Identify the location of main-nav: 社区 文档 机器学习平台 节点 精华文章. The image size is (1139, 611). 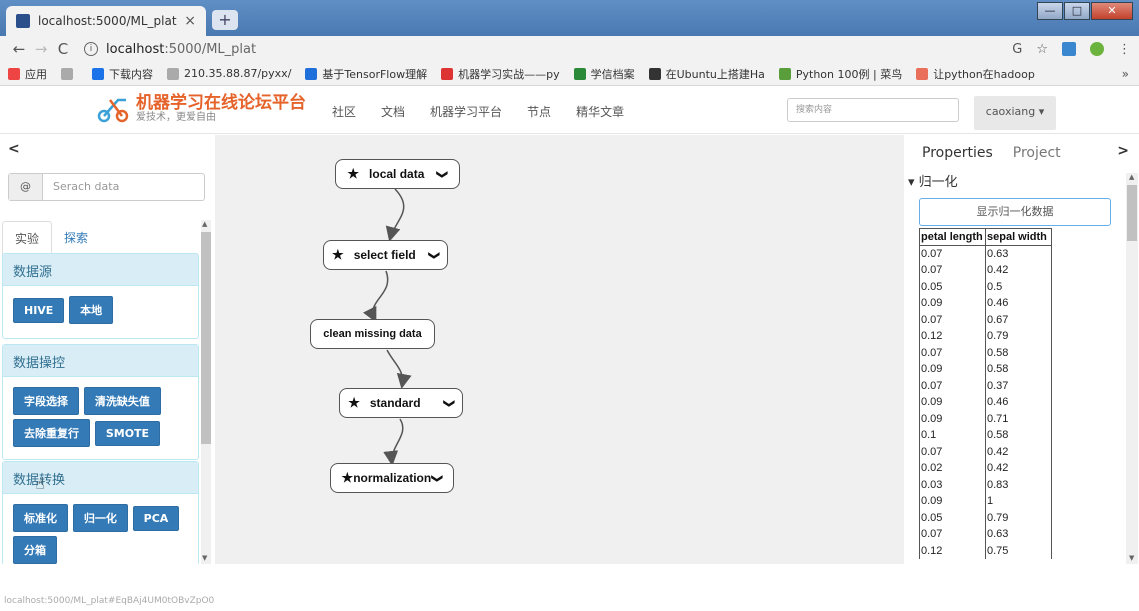
(490, 111).